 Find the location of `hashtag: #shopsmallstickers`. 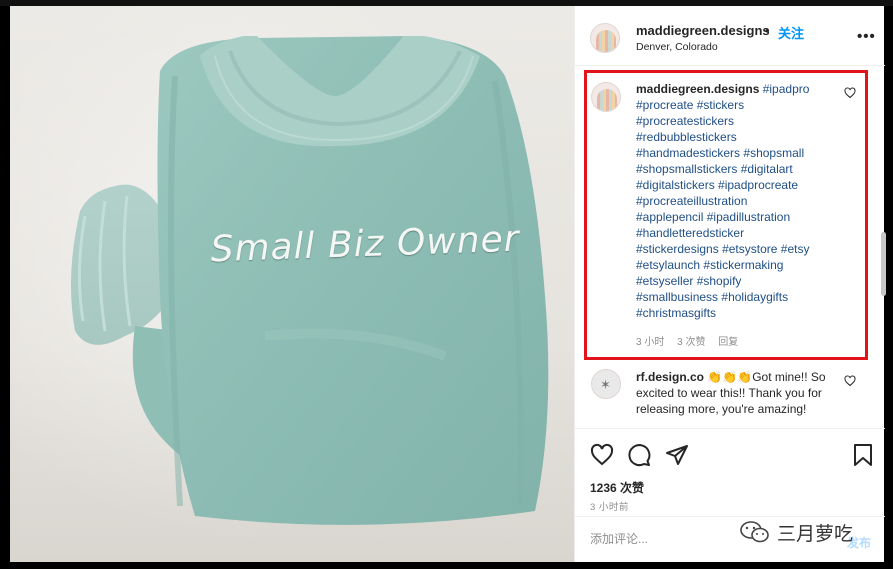

hashtag: #shopsmallstickers is located at coordinates (686, 169).